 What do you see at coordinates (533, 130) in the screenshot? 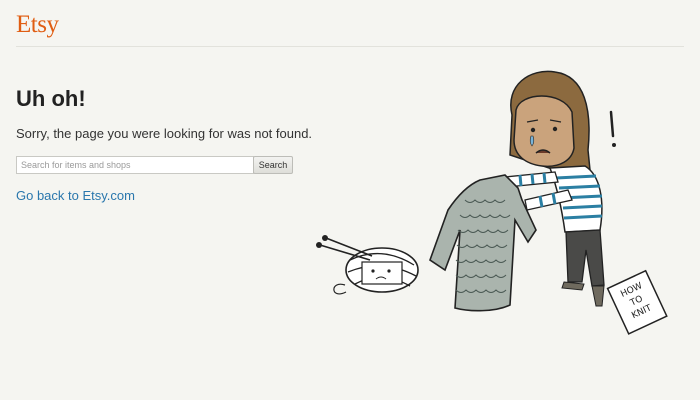
I see `eye-left` at bounding box center [533, 130].